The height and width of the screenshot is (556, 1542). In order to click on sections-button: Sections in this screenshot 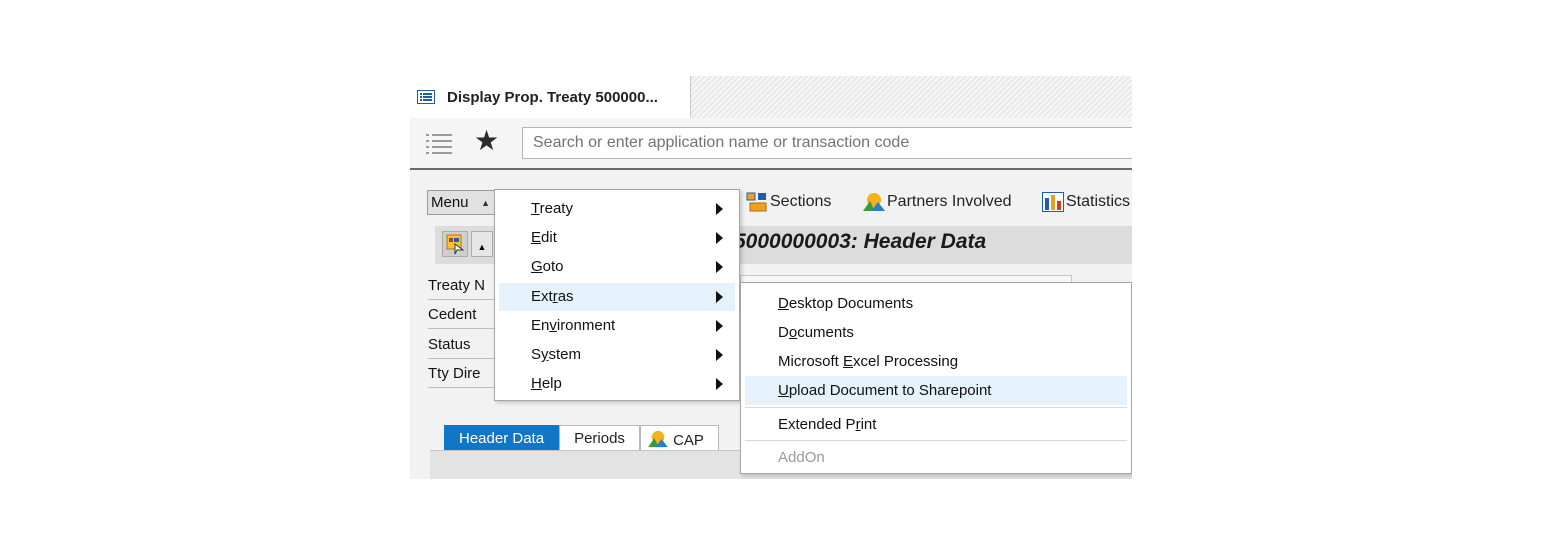, I will do `click(788, 202)`.